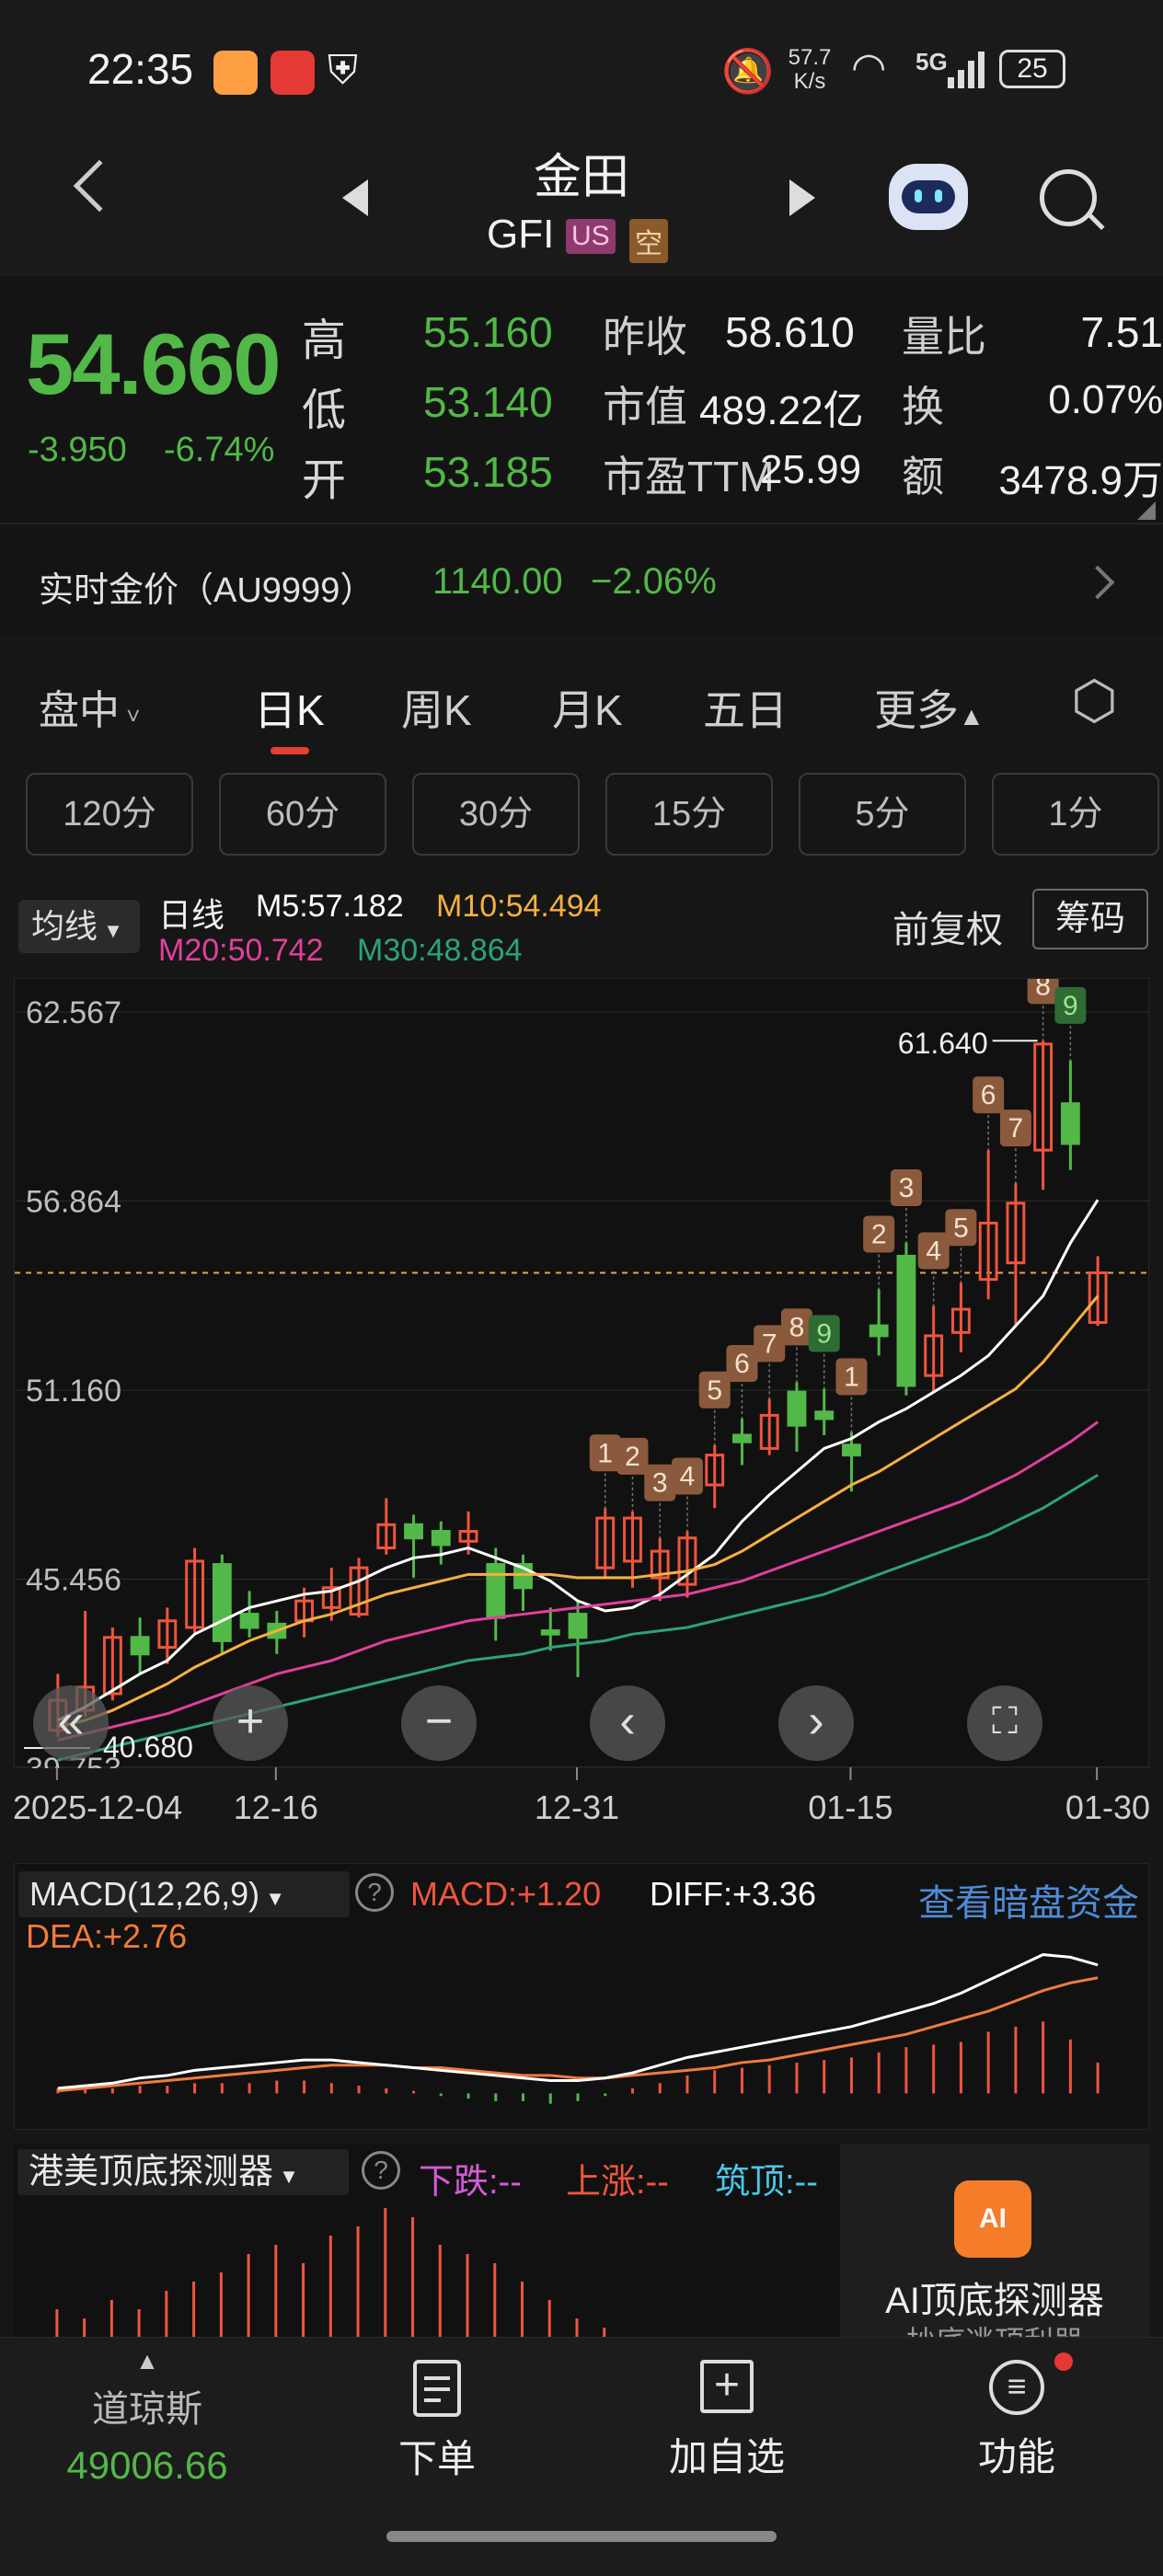  I want to click on ma-select: 均线 ▼, so click(79, 926).